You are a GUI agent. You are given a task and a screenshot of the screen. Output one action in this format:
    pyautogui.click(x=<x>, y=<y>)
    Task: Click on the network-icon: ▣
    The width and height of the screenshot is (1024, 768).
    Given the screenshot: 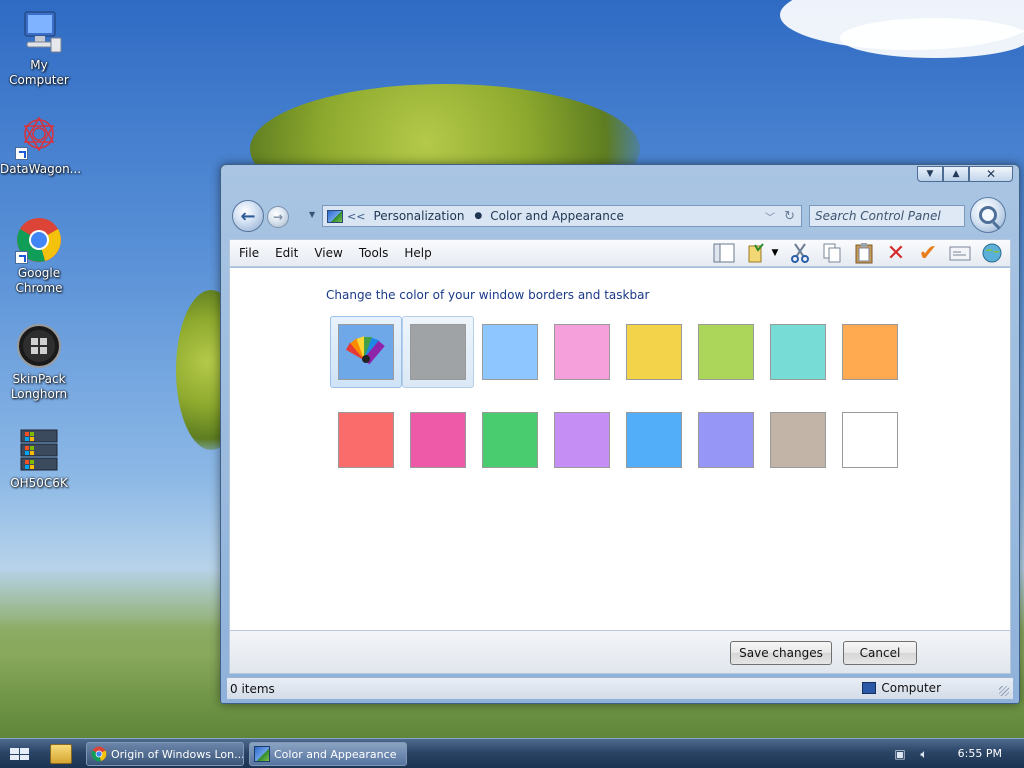 What is the action you would take?
    pyautogui.click(x=900, y=754)
    